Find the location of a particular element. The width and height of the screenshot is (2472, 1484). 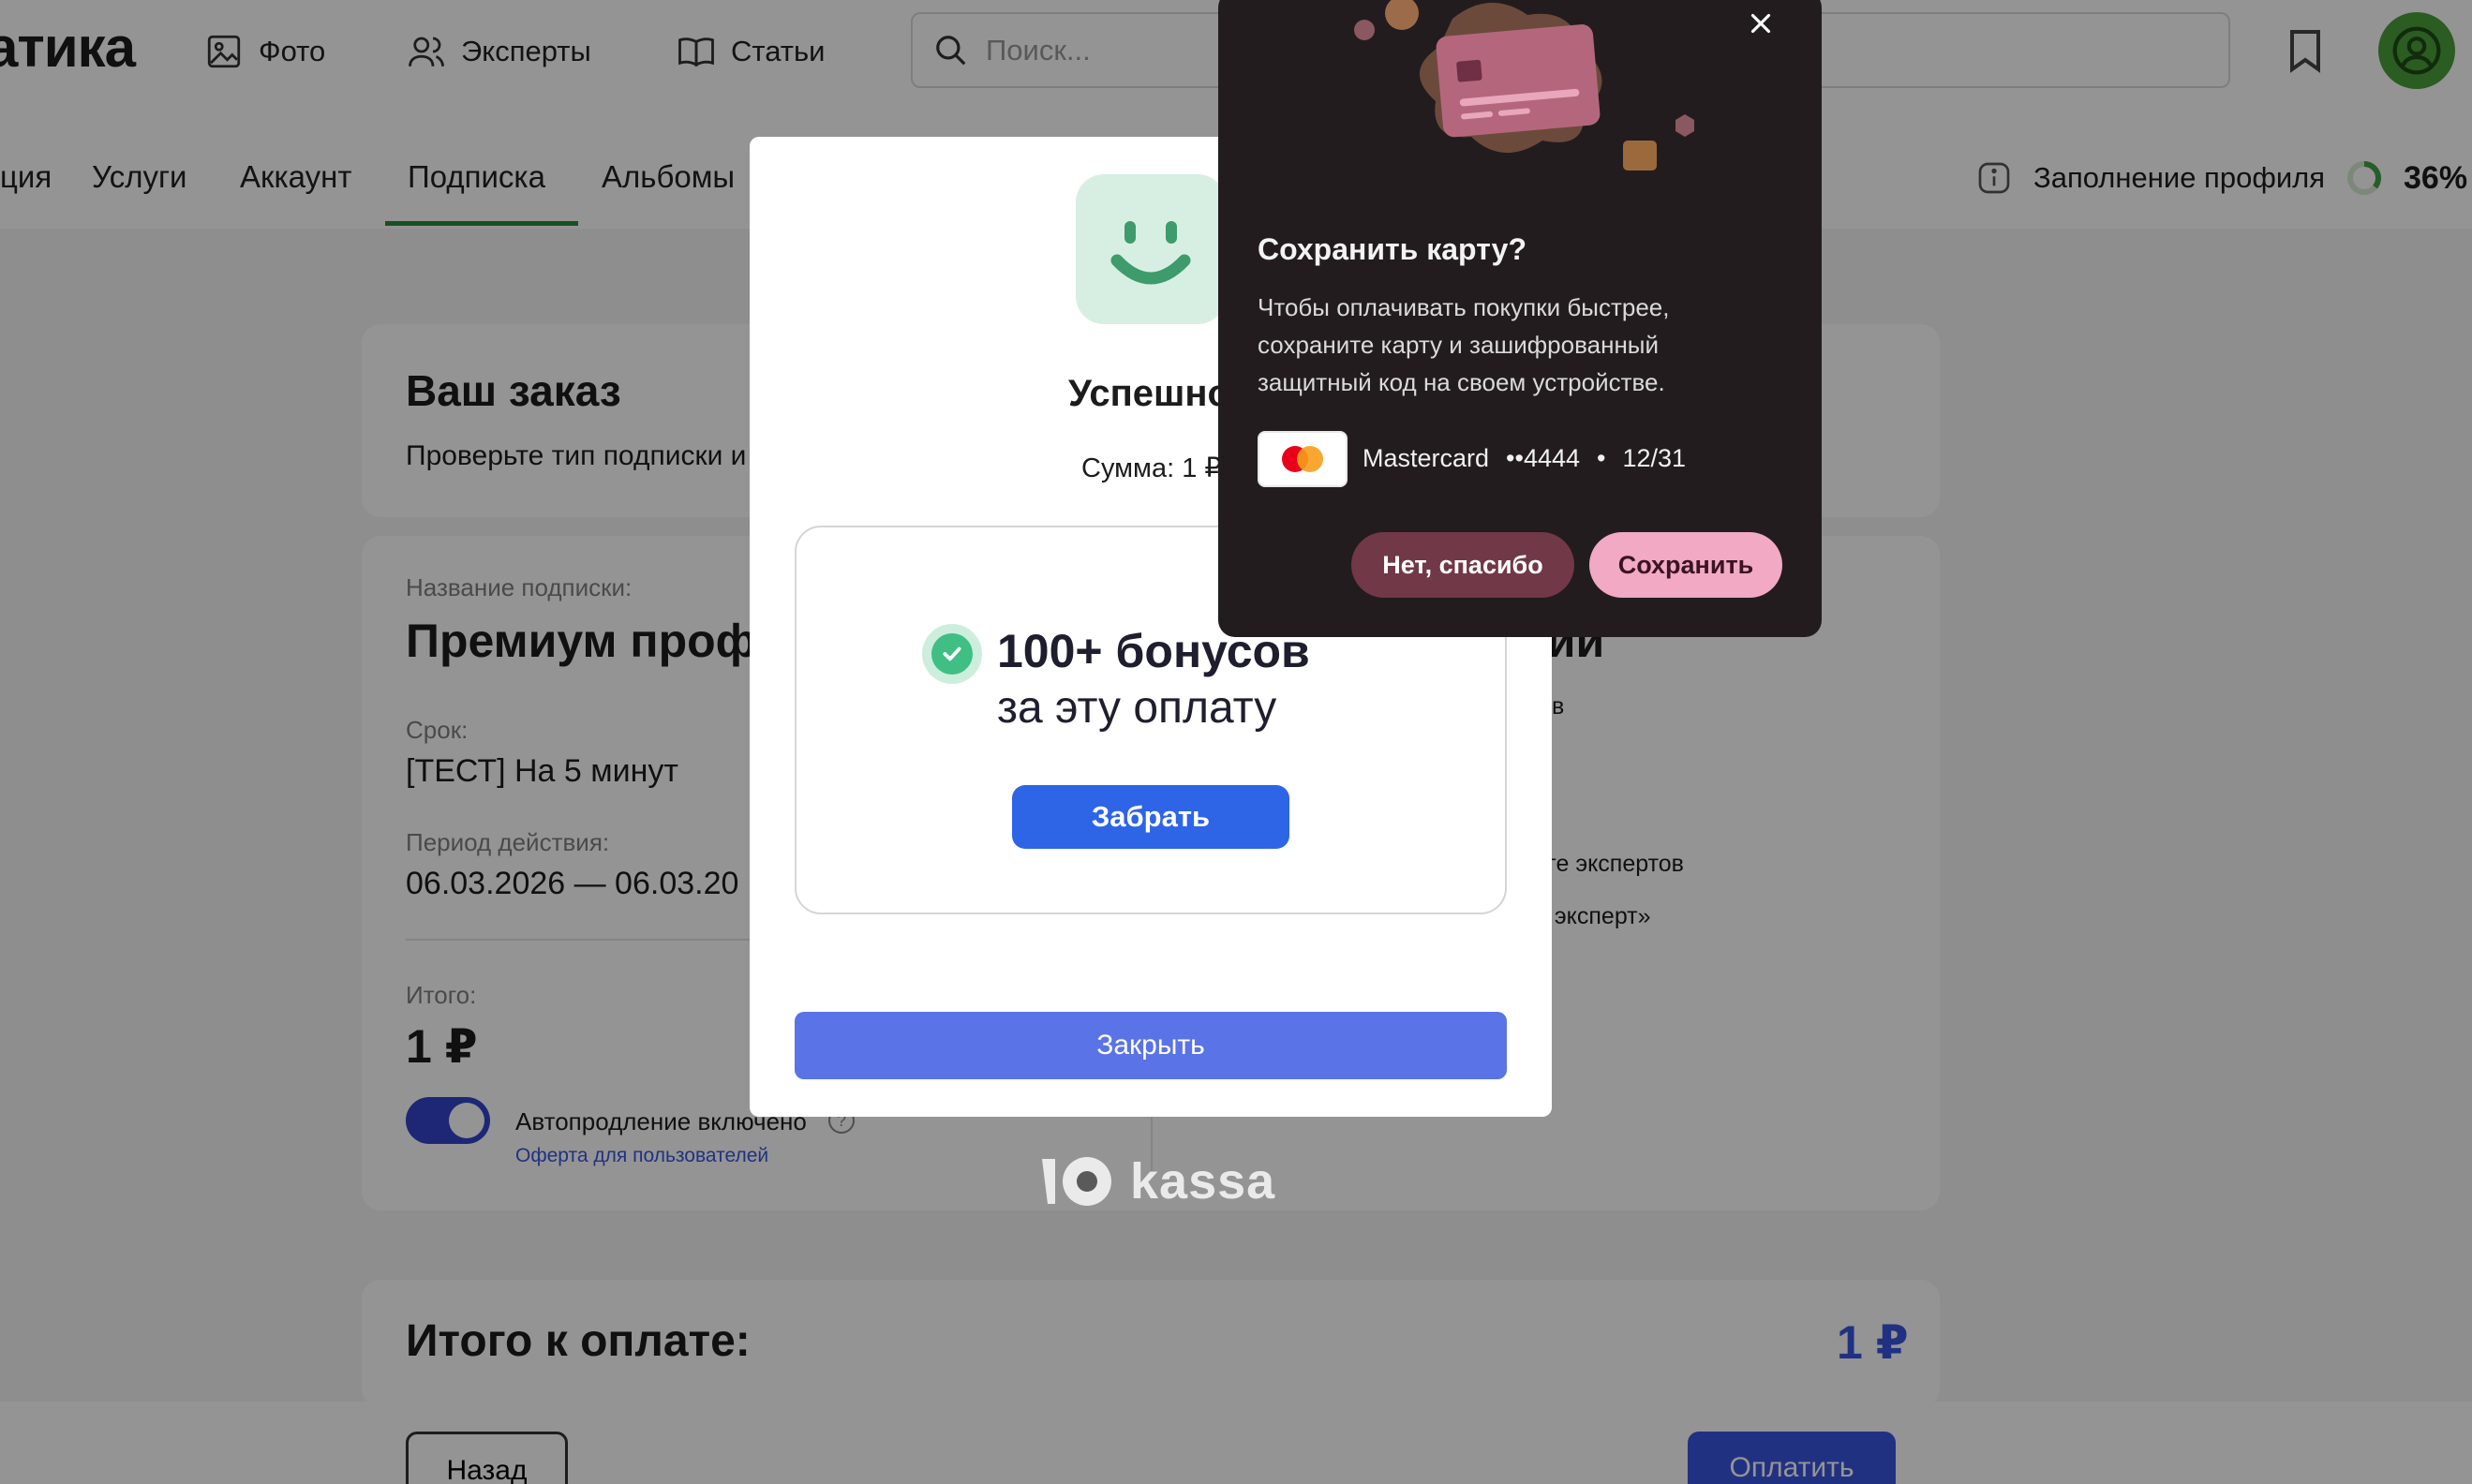

kassa-wordmark: kassa is located at coordinates (1203, 1181).